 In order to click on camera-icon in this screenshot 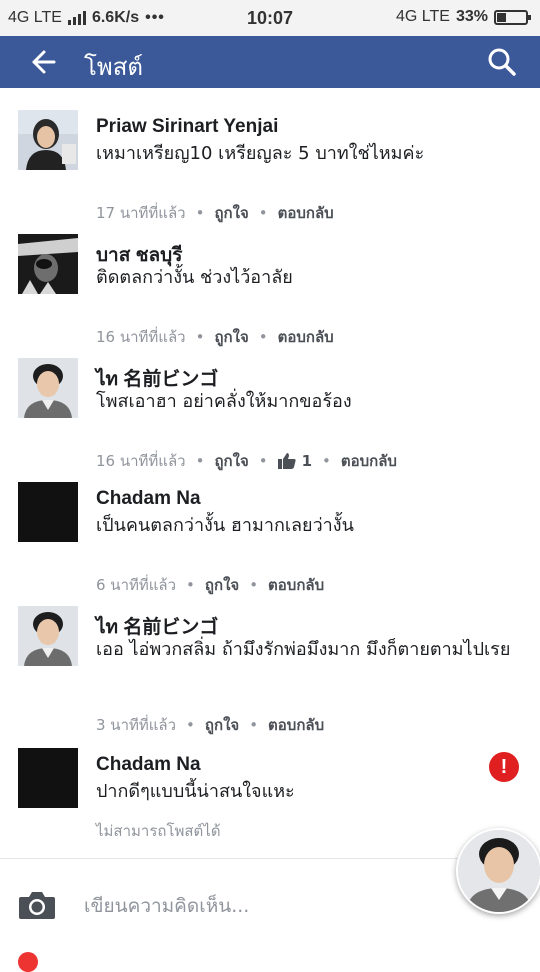, I will do `click(37, 905)`.